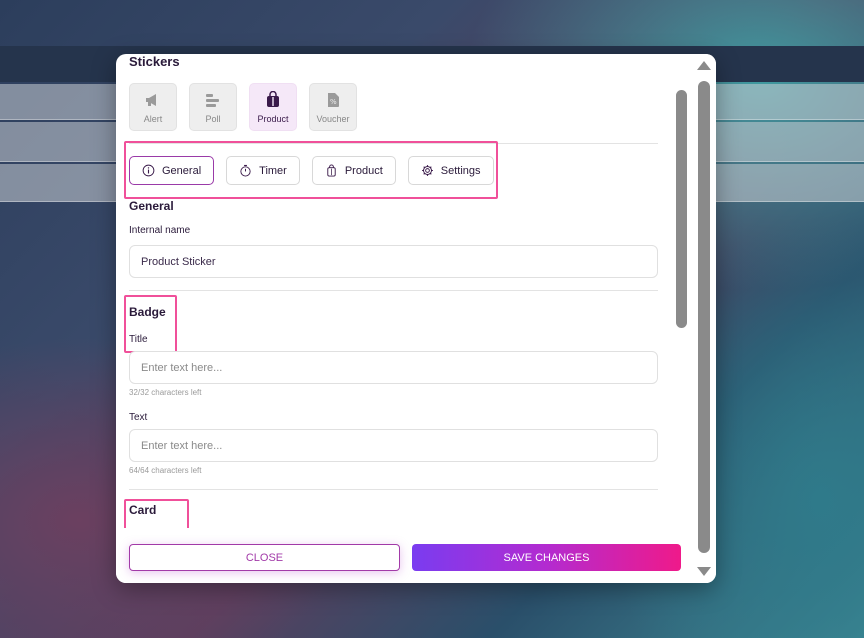  Describe the element at coordinates (273, 118) in the screenshot. I see `sticker-type-label: Product` at that location.